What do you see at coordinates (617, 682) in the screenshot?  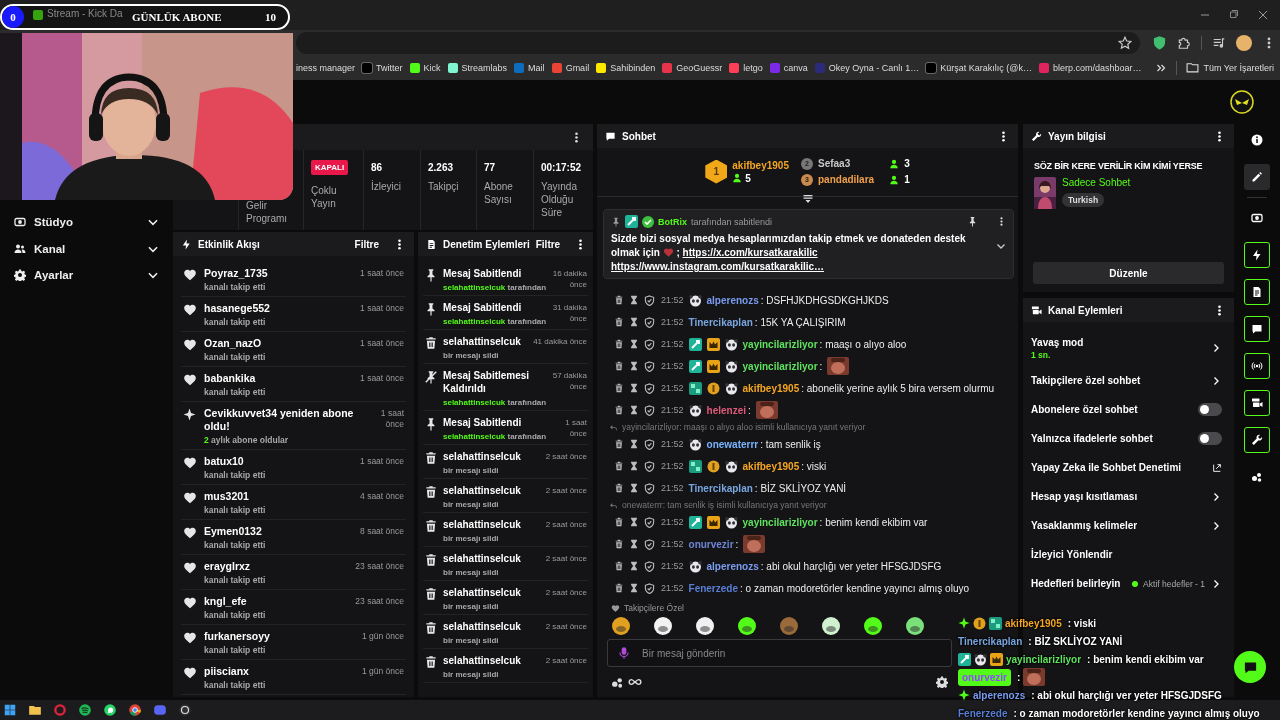 I see `dots-icon` at bounding box center [617, 682].